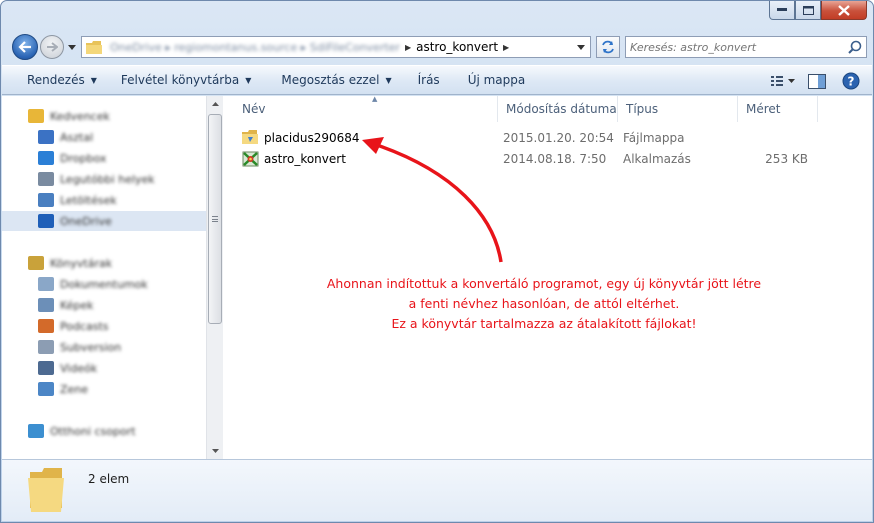  What do you see at coordinates (104, 305) in the screenshot?
I see `sidebar-item-pictures: Képek` at bounding box center [104, 305].